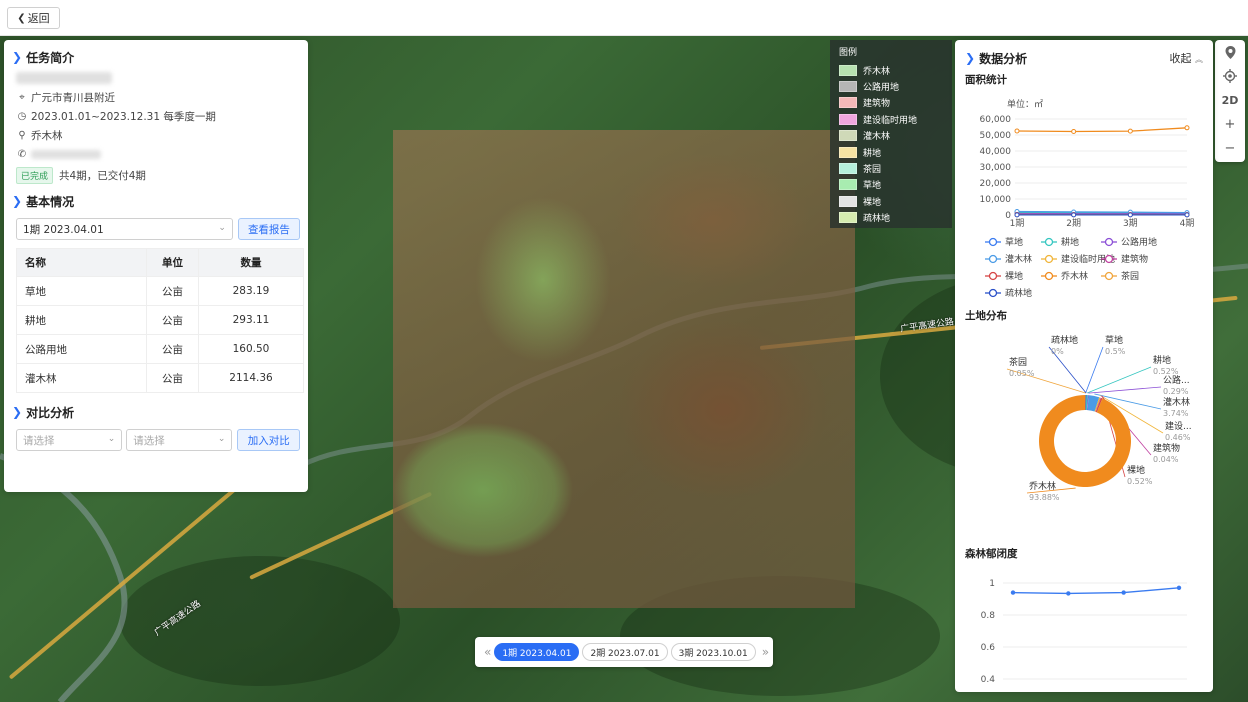  What do you see at coordinates (251, 378) in the screenshot?
I see `table-cell: 2114.36` at bounding box center [251, 378].